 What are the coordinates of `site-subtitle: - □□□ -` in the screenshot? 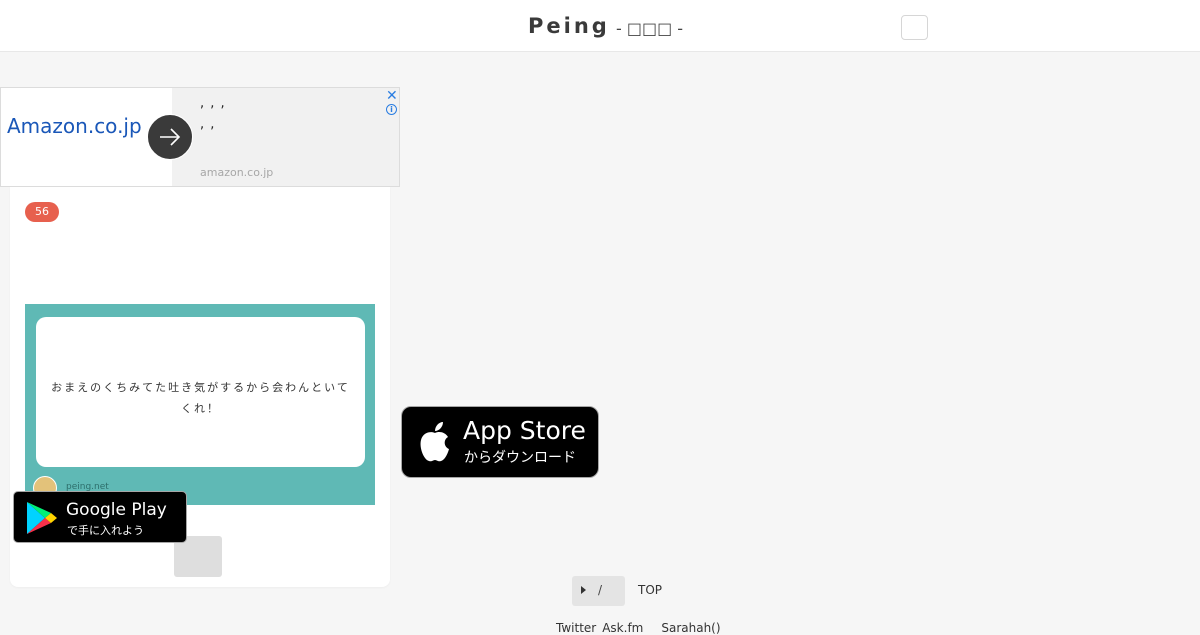 It's located at (650, 28).